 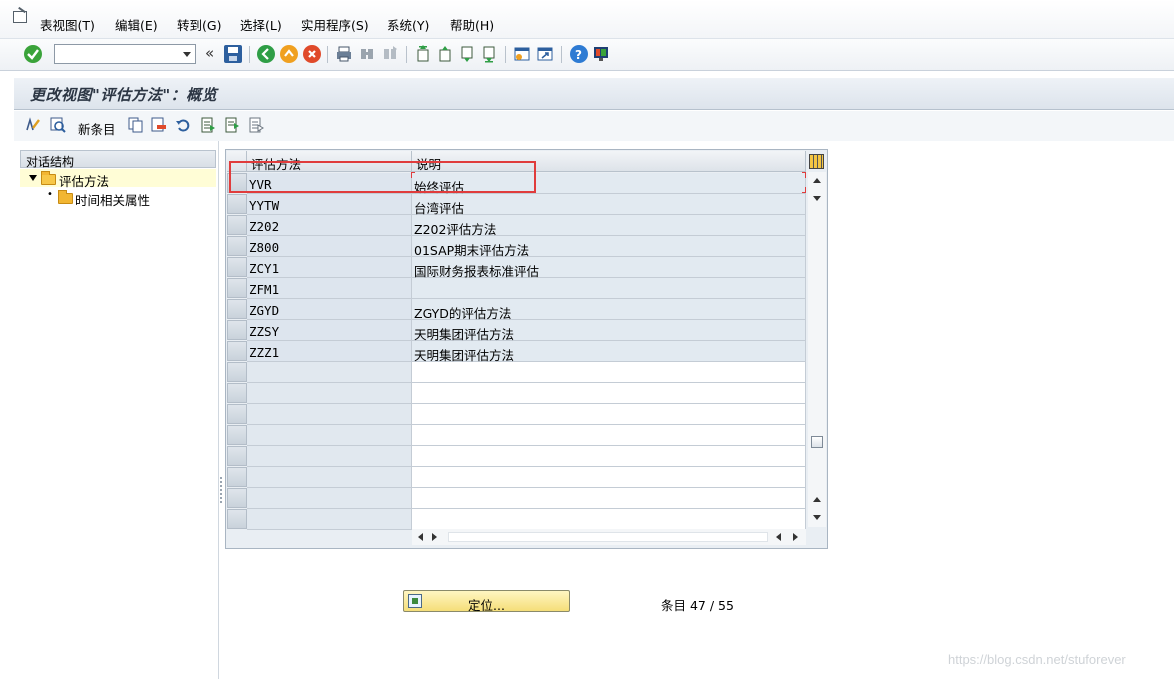 What do you see at coordinates (609, 226) in the screenshot?
I see `table-cell-description: Z202评估方法` at bounding box center [609, 226].